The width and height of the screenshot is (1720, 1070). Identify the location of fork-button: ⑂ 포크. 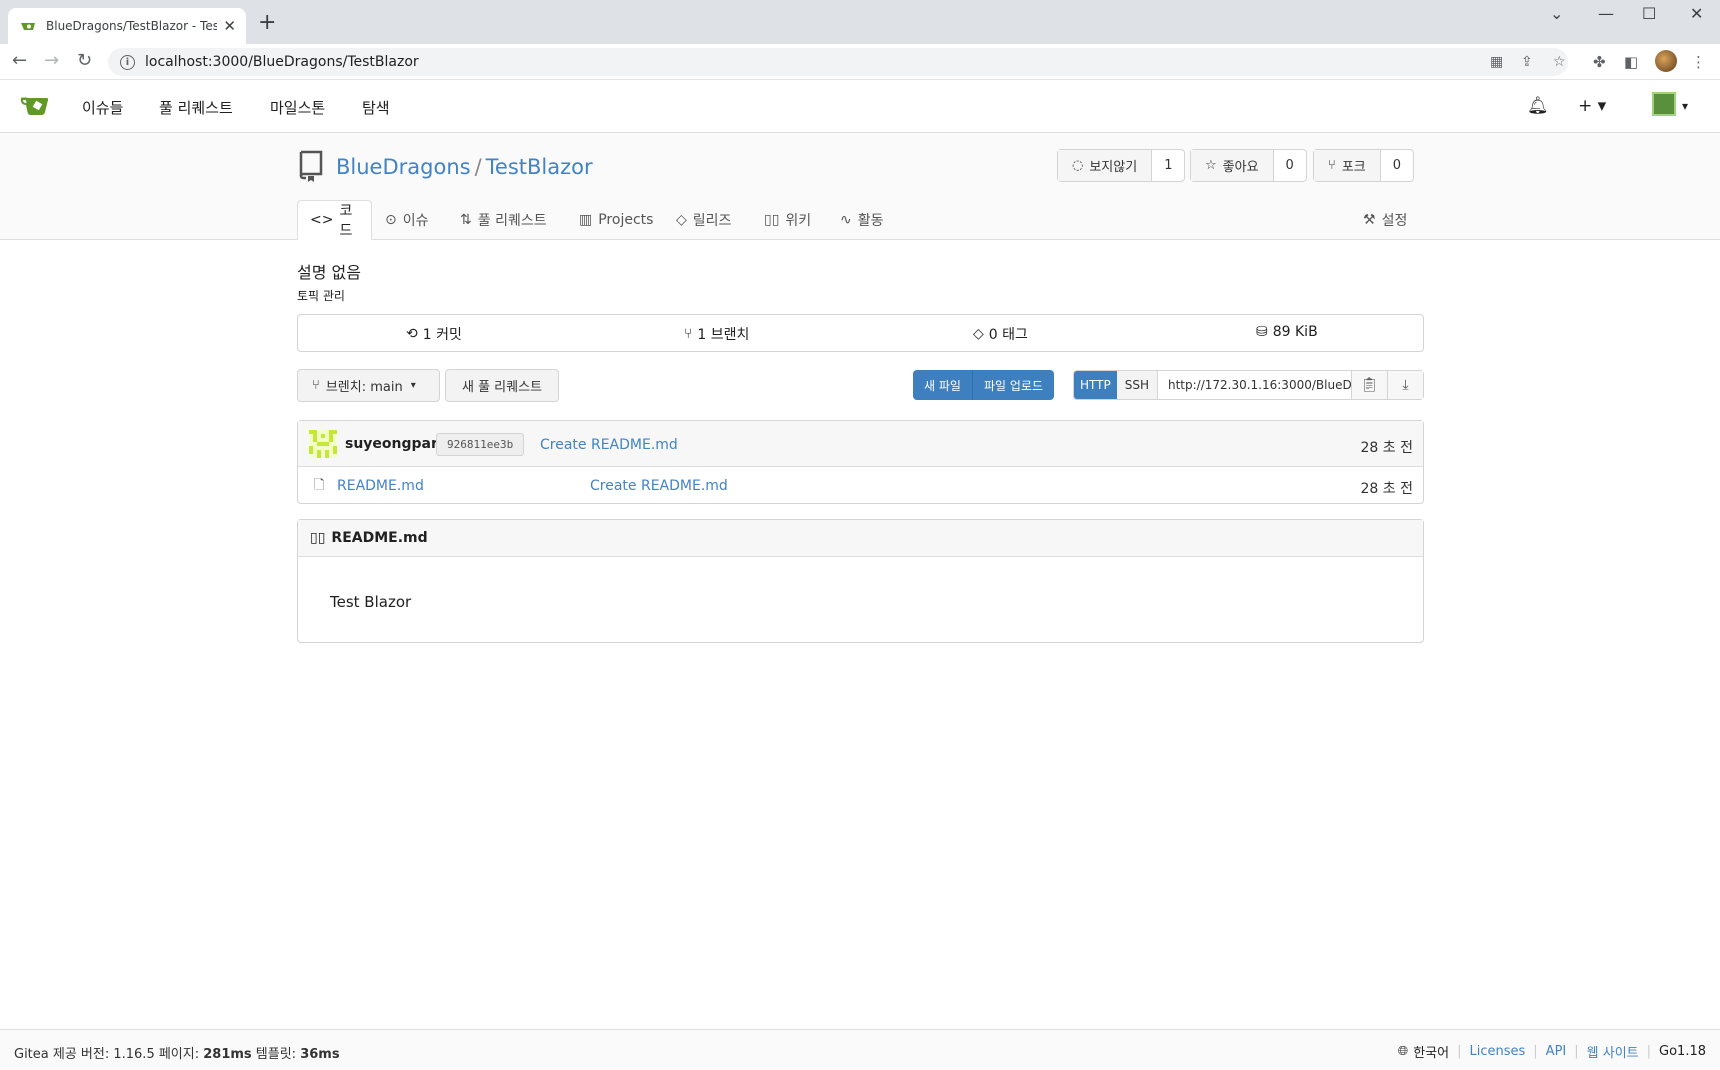
(1347, 165).